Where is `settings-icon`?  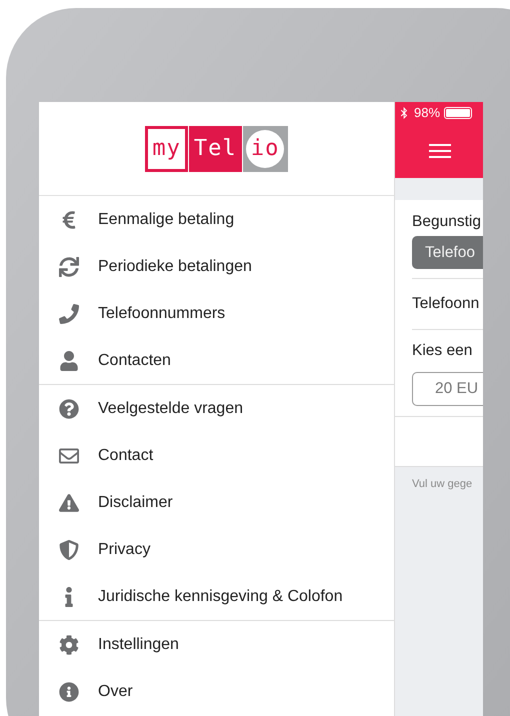 settings-icon is located at coordinates (68, 644).